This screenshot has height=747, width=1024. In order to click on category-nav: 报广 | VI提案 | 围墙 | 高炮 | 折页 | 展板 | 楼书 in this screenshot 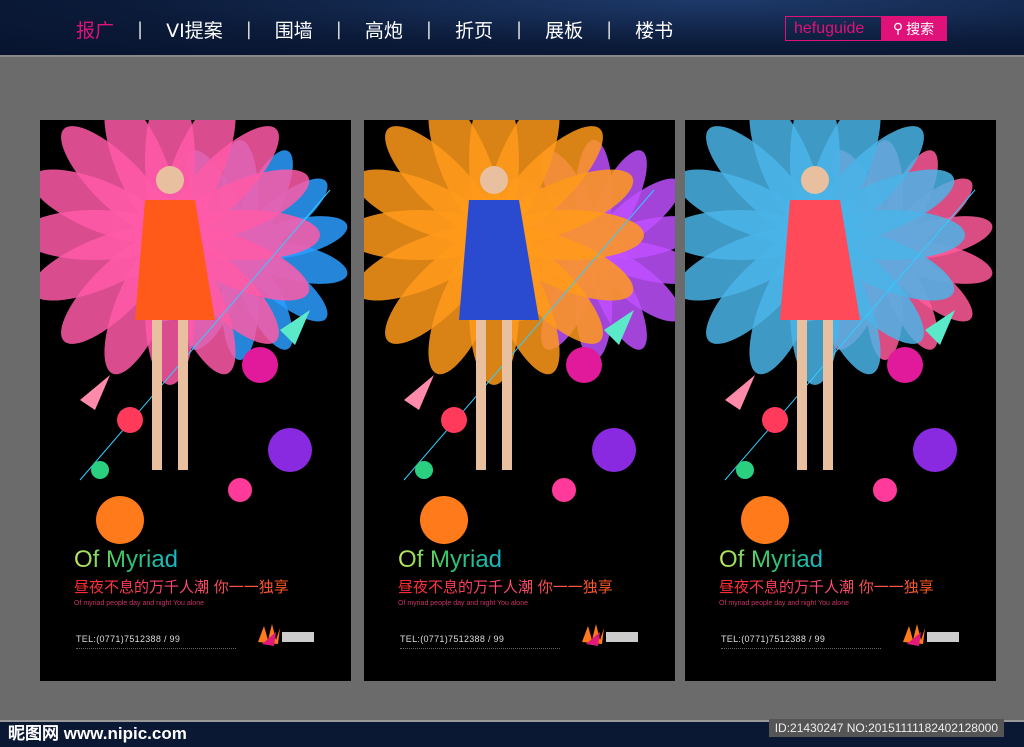, I will do `click(374, 29)`.